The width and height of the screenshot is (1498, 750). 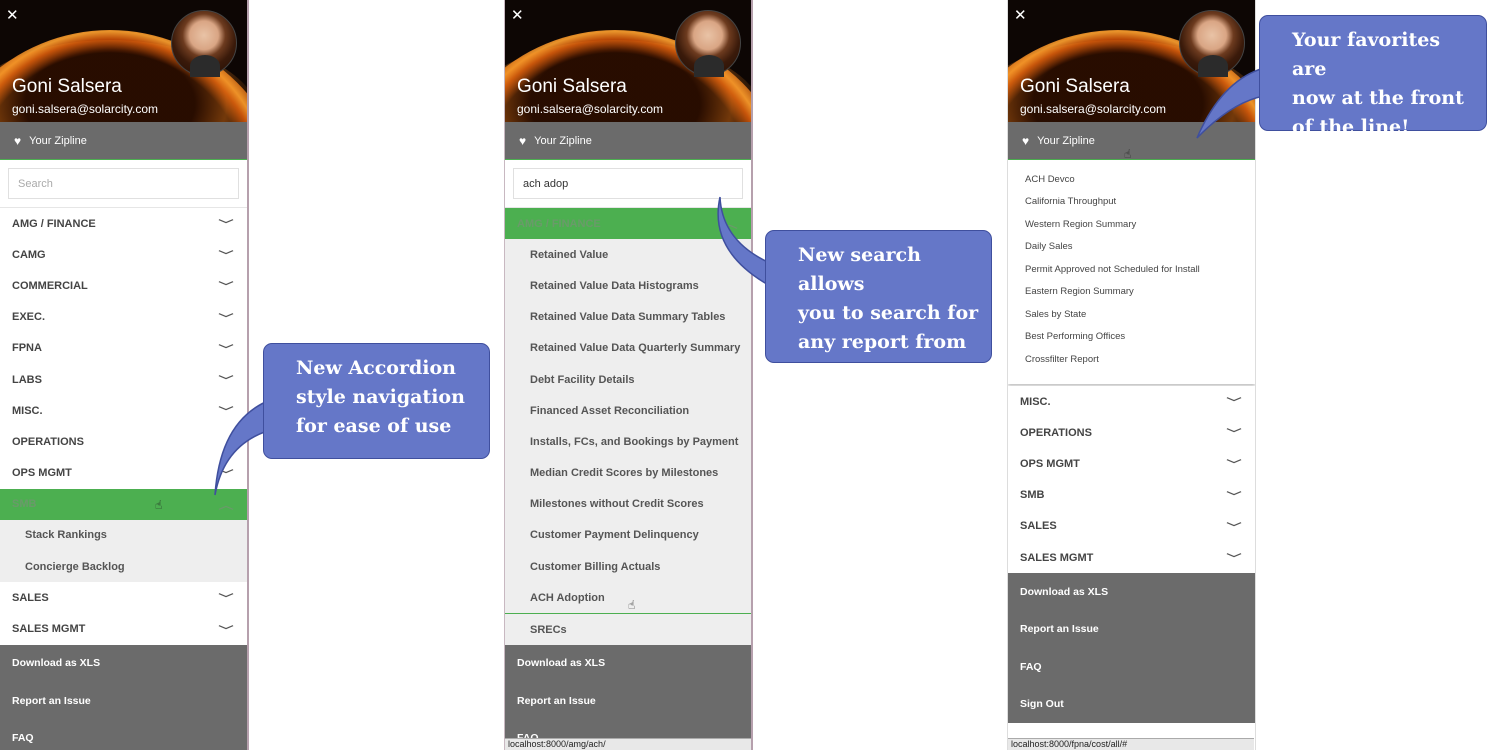 What do you see at coordinates (628, 379) in the screenshot?
I see `result-item-debt-facility-details: Debt Facility Details` at bounding box center [628, 379].